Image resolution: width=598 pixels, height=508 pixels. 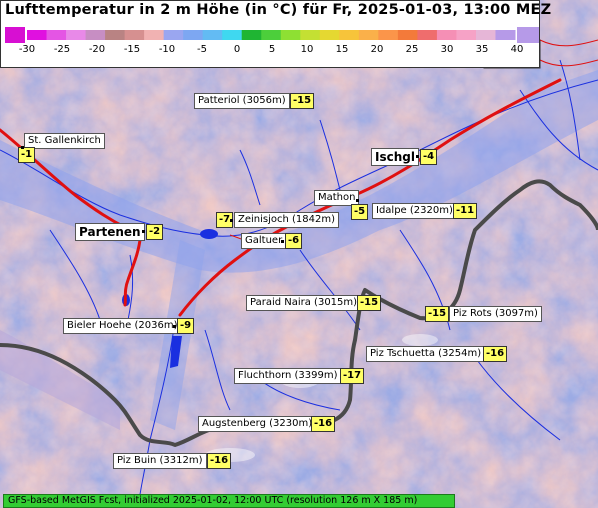 What do you see at coordinates (160, 461) in the screenshot?
I see `station-label: Piz Buin (3312m)` at bounding box center [160, 461].